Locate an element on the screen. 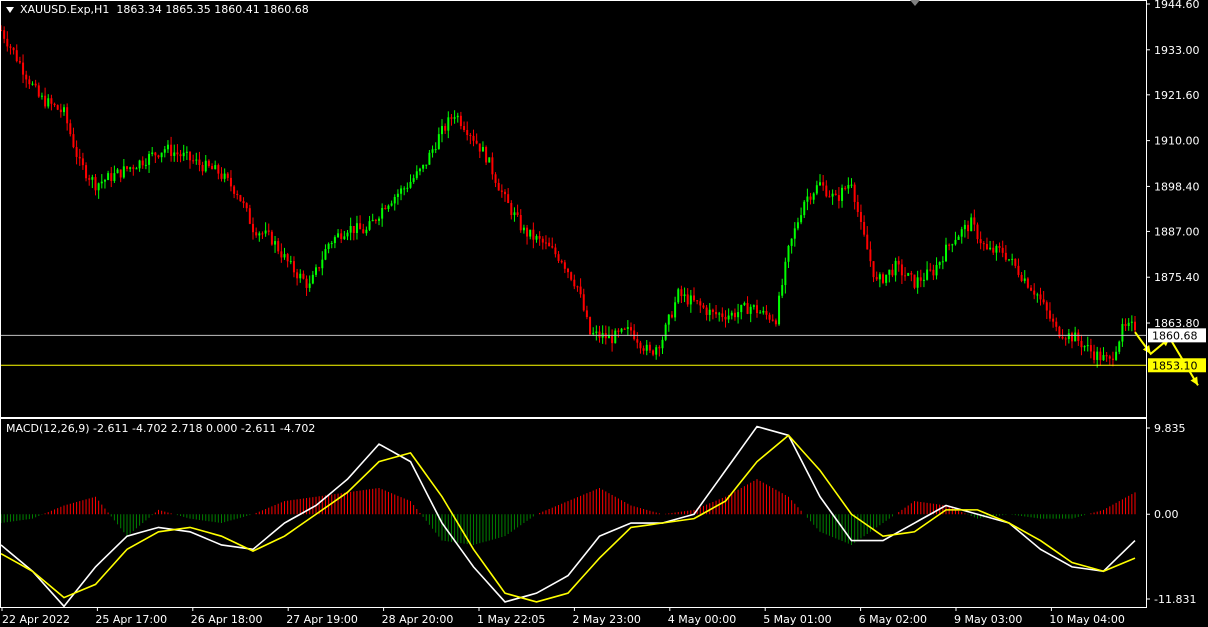  time-tick-label: 5 May 01:00 is located at coordinates (797, 619).